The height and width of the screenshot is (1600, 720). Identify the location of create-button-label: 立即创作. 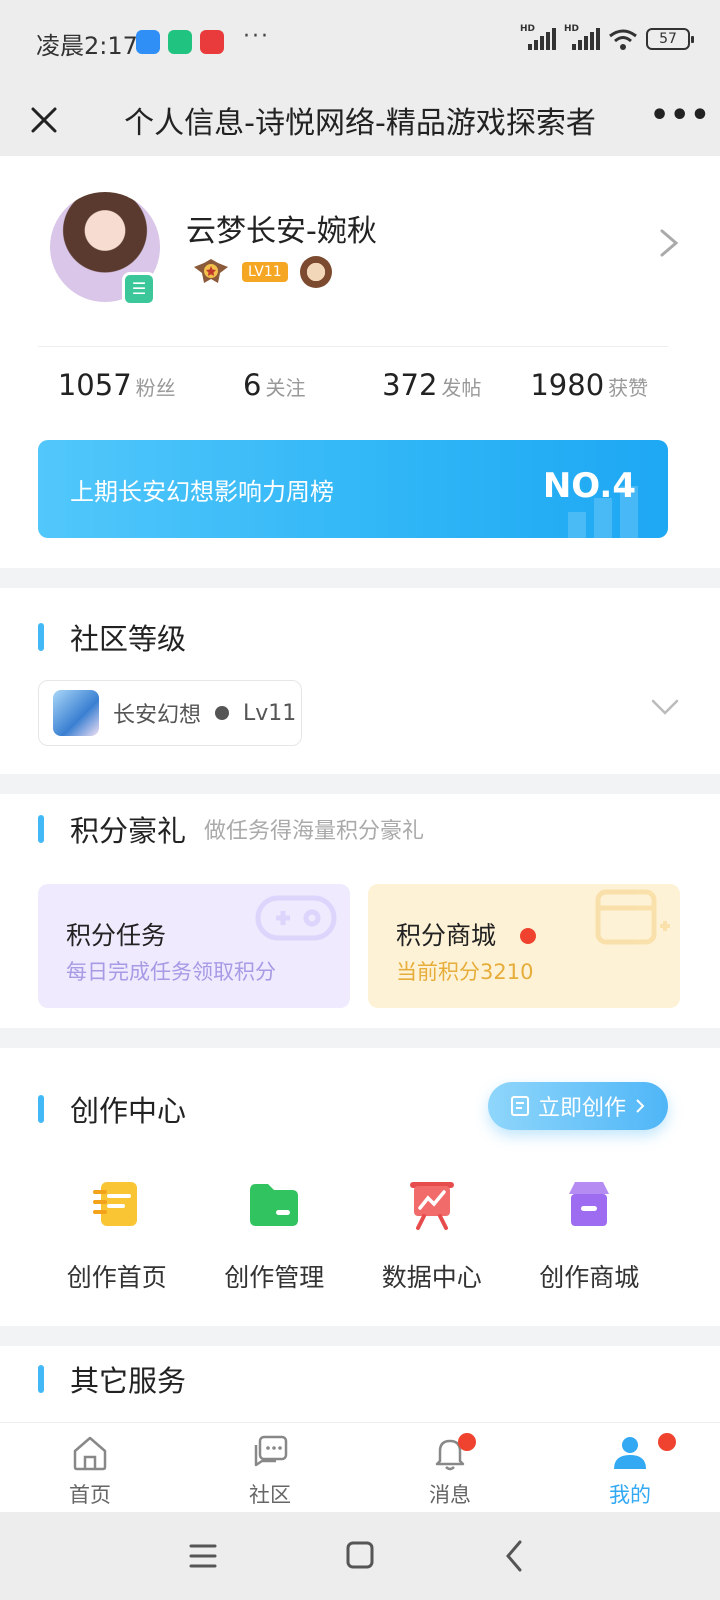
(581, 1108).